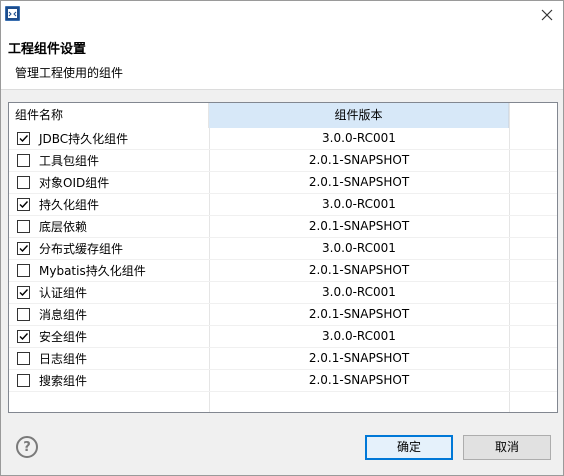  I want to click on component-name-cell: 搜索组件, so click(109, 380).